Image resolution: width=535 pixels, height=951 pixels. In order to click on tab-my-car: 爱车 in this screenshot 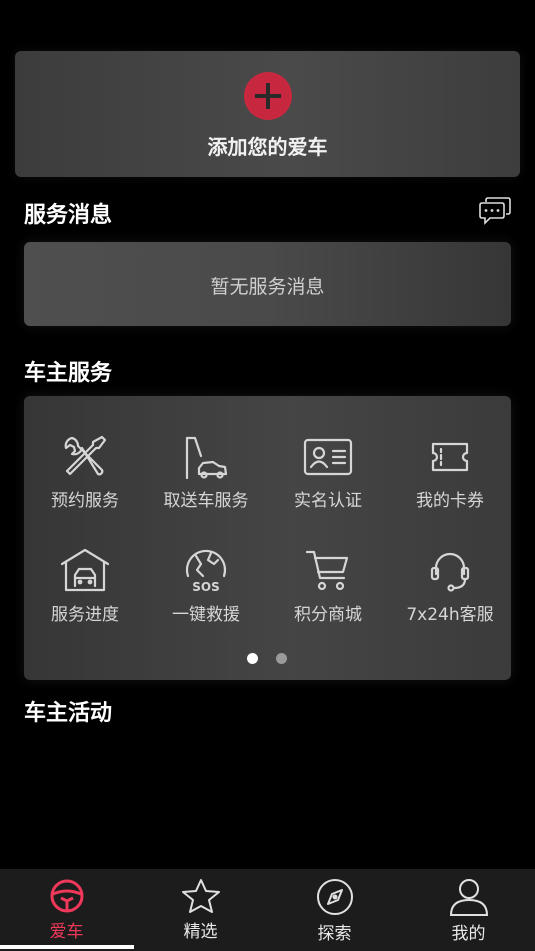, I will do `click(66, 910)`.